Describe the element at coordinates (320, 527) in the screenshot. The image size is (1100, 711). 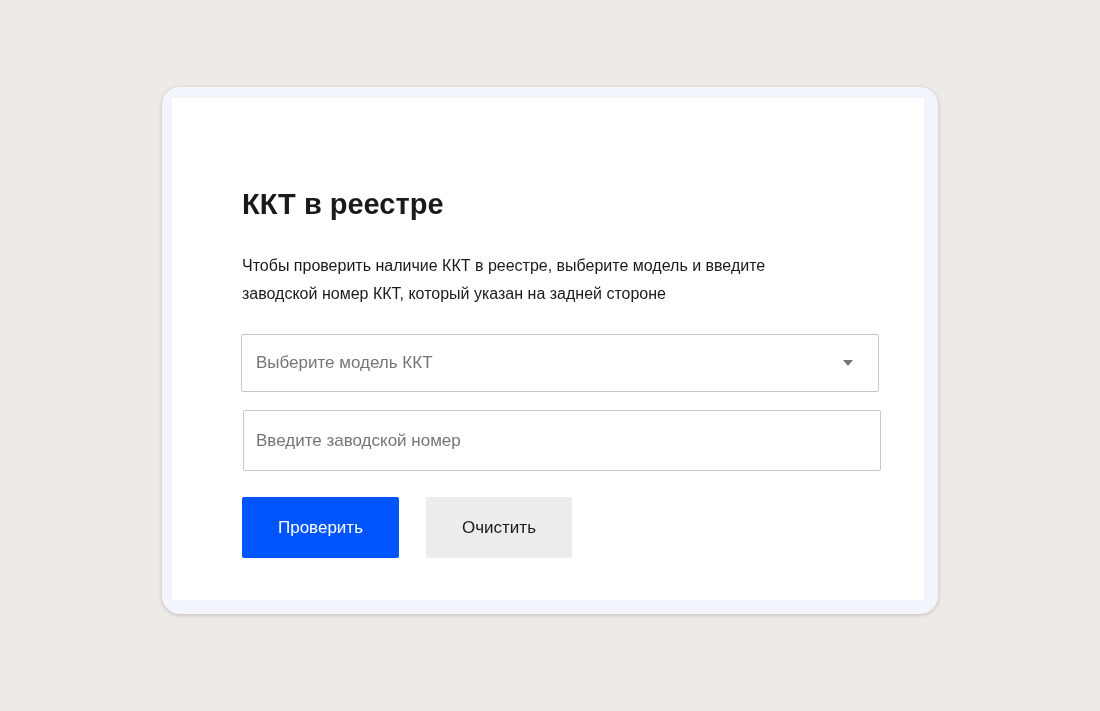
I see `check-button: Проверить` at that location.